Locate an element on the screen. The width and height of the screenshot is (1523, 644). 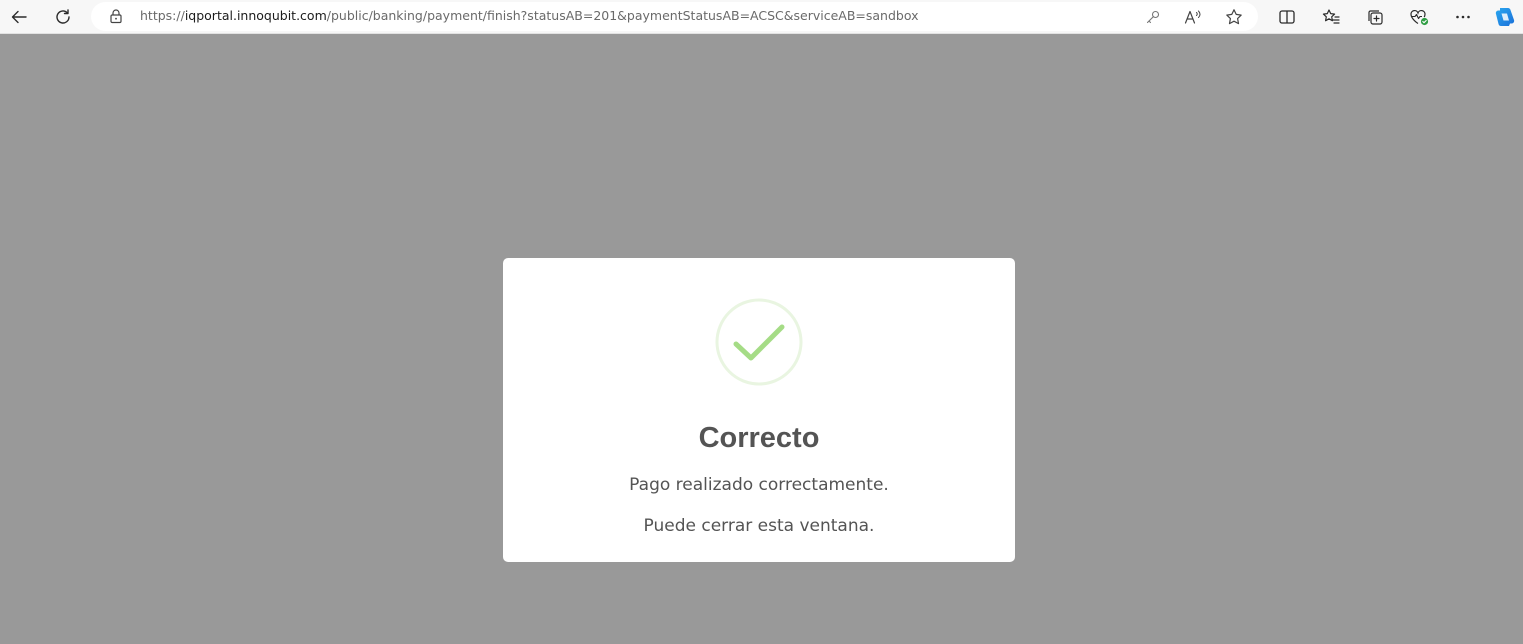
more-icon is located at coordinates (1463, 17).